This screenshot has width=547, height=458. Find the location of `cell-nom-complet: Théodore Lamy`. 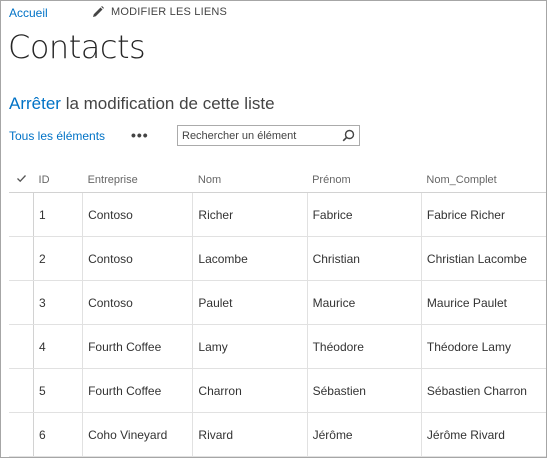

cell-nom-complet: Théodore Lamy is located at coordinates (483, 346).